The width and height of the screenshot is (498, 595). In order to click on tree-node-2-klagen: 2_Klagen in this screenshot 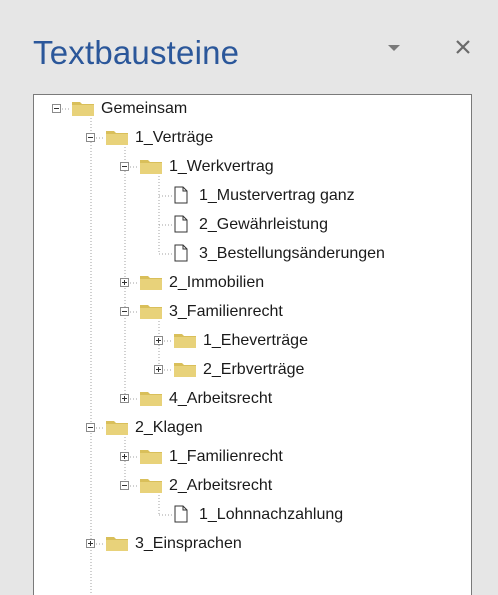, I will do `click(252, 428)`.